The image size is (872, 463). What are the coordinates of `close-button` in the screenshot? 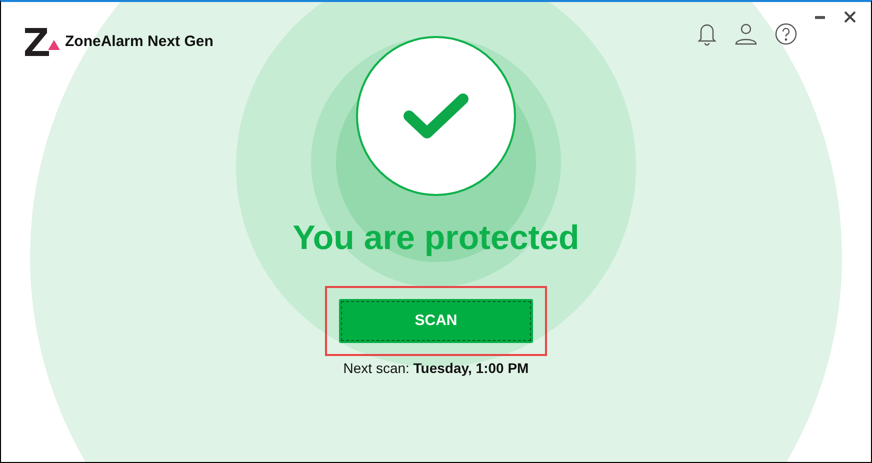 It's located at (850, 17).